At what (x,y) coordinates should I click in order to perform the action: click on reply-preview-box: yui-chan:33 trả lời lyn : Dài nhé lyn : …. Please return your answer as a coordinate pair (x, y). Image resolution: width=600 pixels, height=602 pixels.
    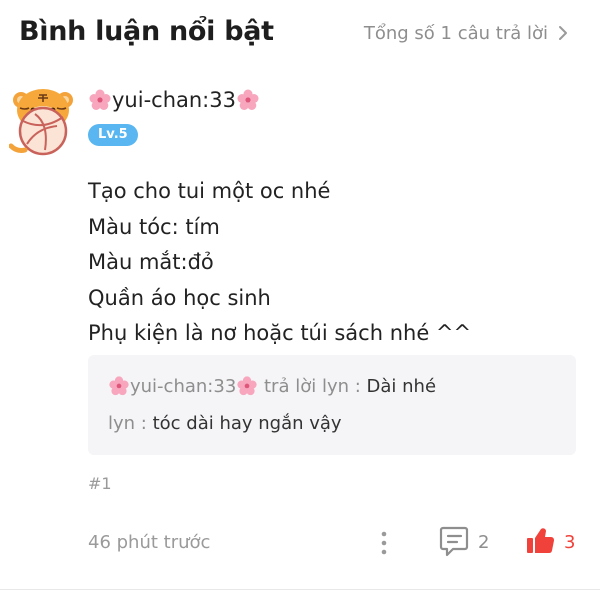
    Looking at the image, I should click on (332, 405).